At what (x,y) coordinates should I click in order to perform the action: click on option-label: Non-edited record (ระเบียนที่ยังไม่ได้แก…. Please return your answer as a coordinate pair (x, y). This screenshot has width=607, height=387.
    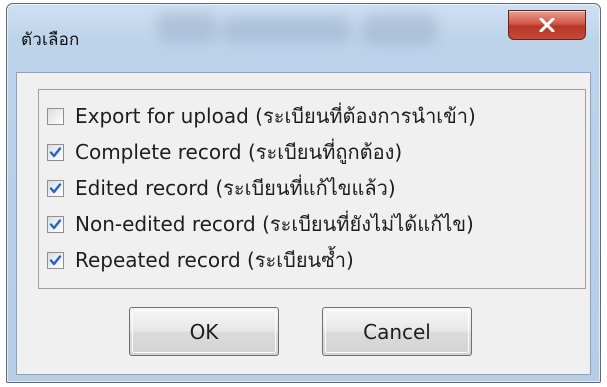
    Looking at the image, I should click on (274, 224).